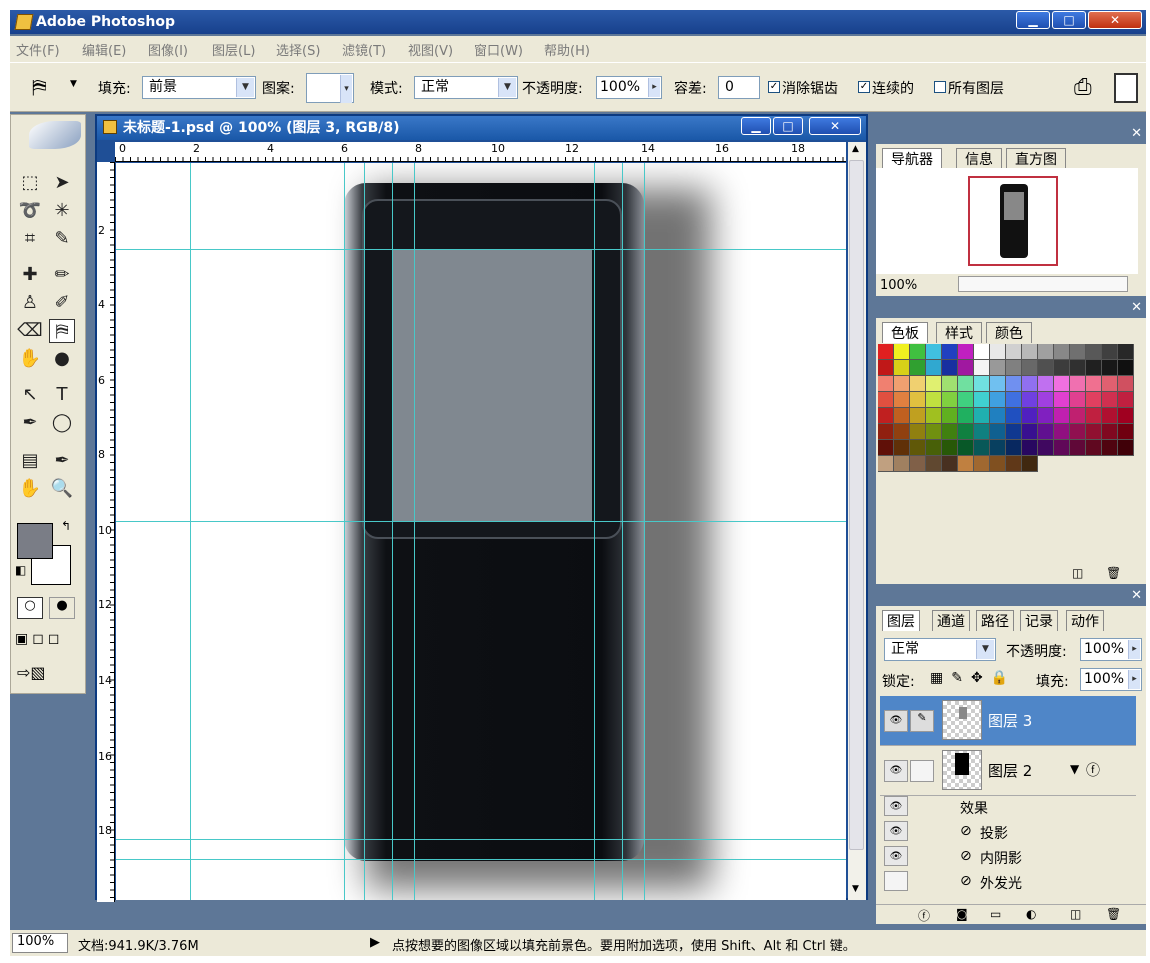  Describe the element at coordinates (864, 87) in the screenshot. I see `contiguous-checkbox: ✓` at that location.